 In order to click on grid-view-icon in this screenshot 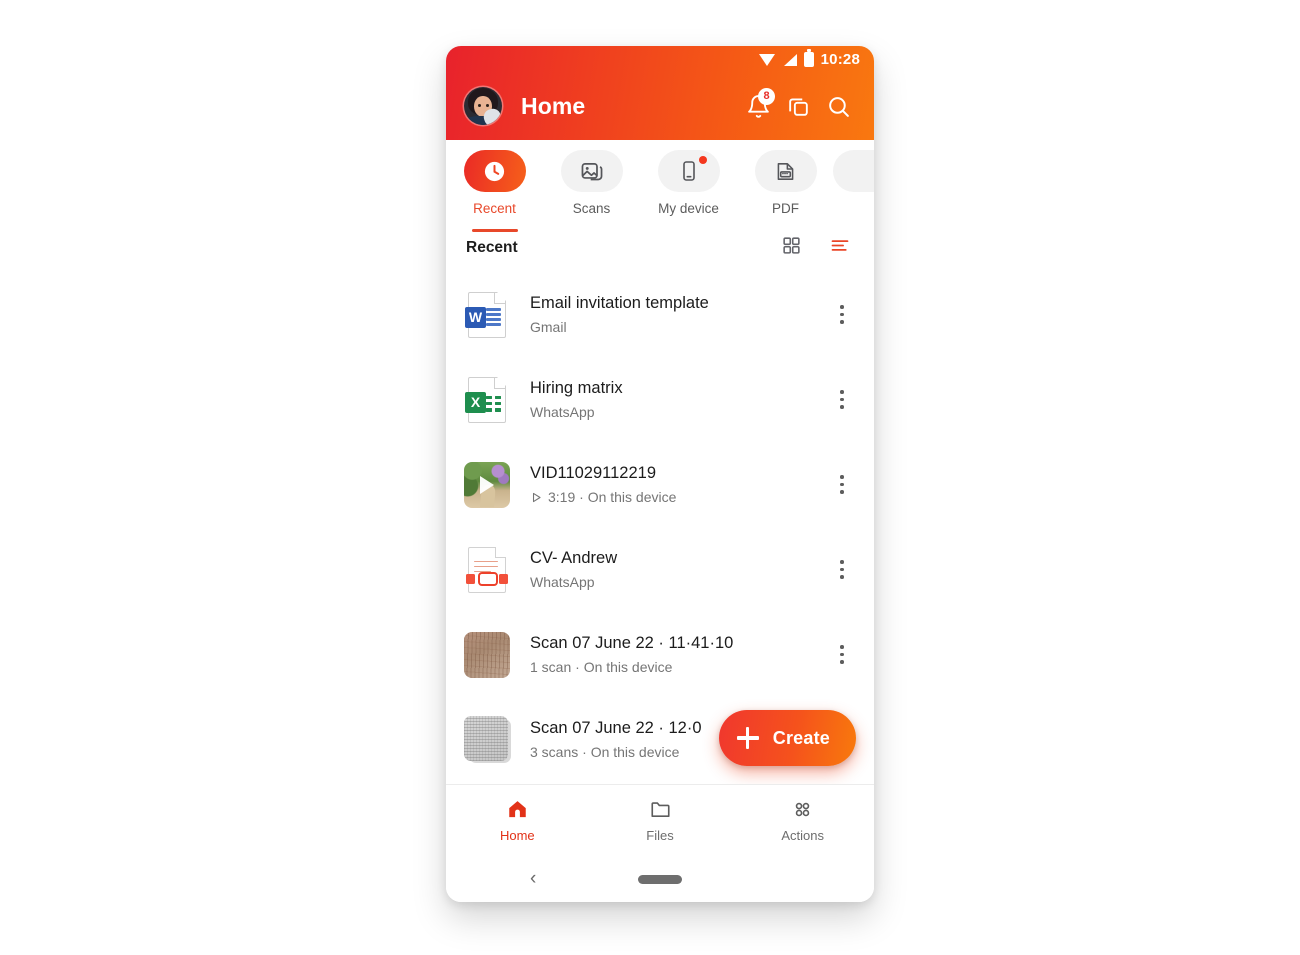, I will do `click(791, 245)`.